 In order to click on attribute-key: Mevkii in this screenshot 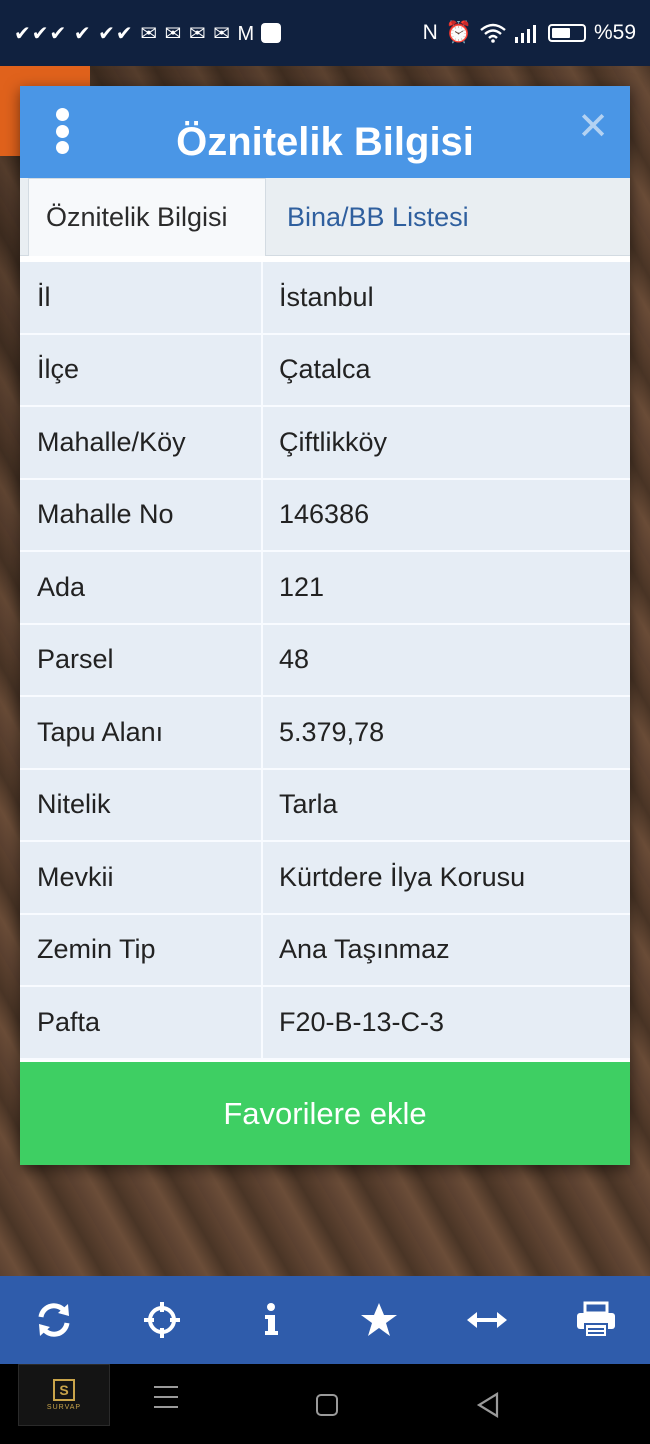, I will do `click(141, 877)`.